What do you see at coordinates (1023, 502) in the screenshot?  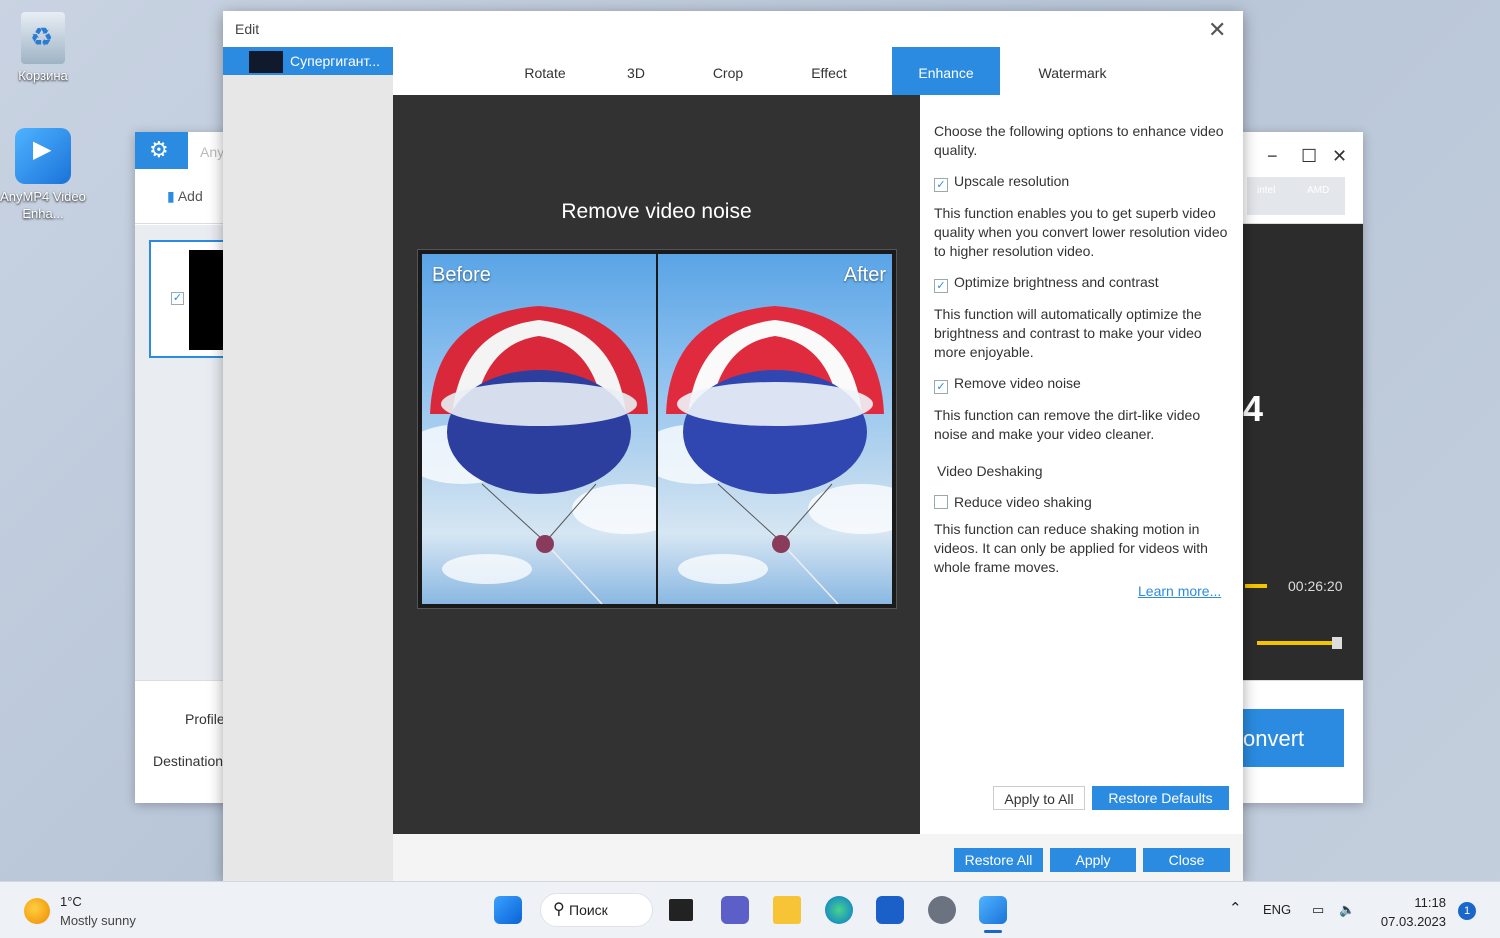 I see `deshake-label: Reduce video shaking` at bounding box center [1023, 502].